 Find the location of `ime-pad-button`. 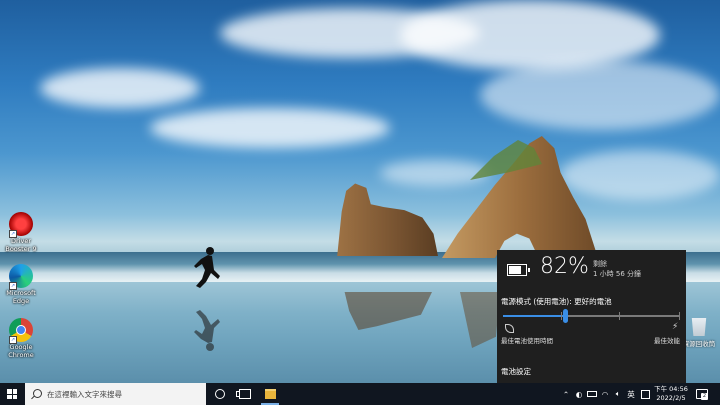

ime-pad-button is located at coordinates (645, 394).